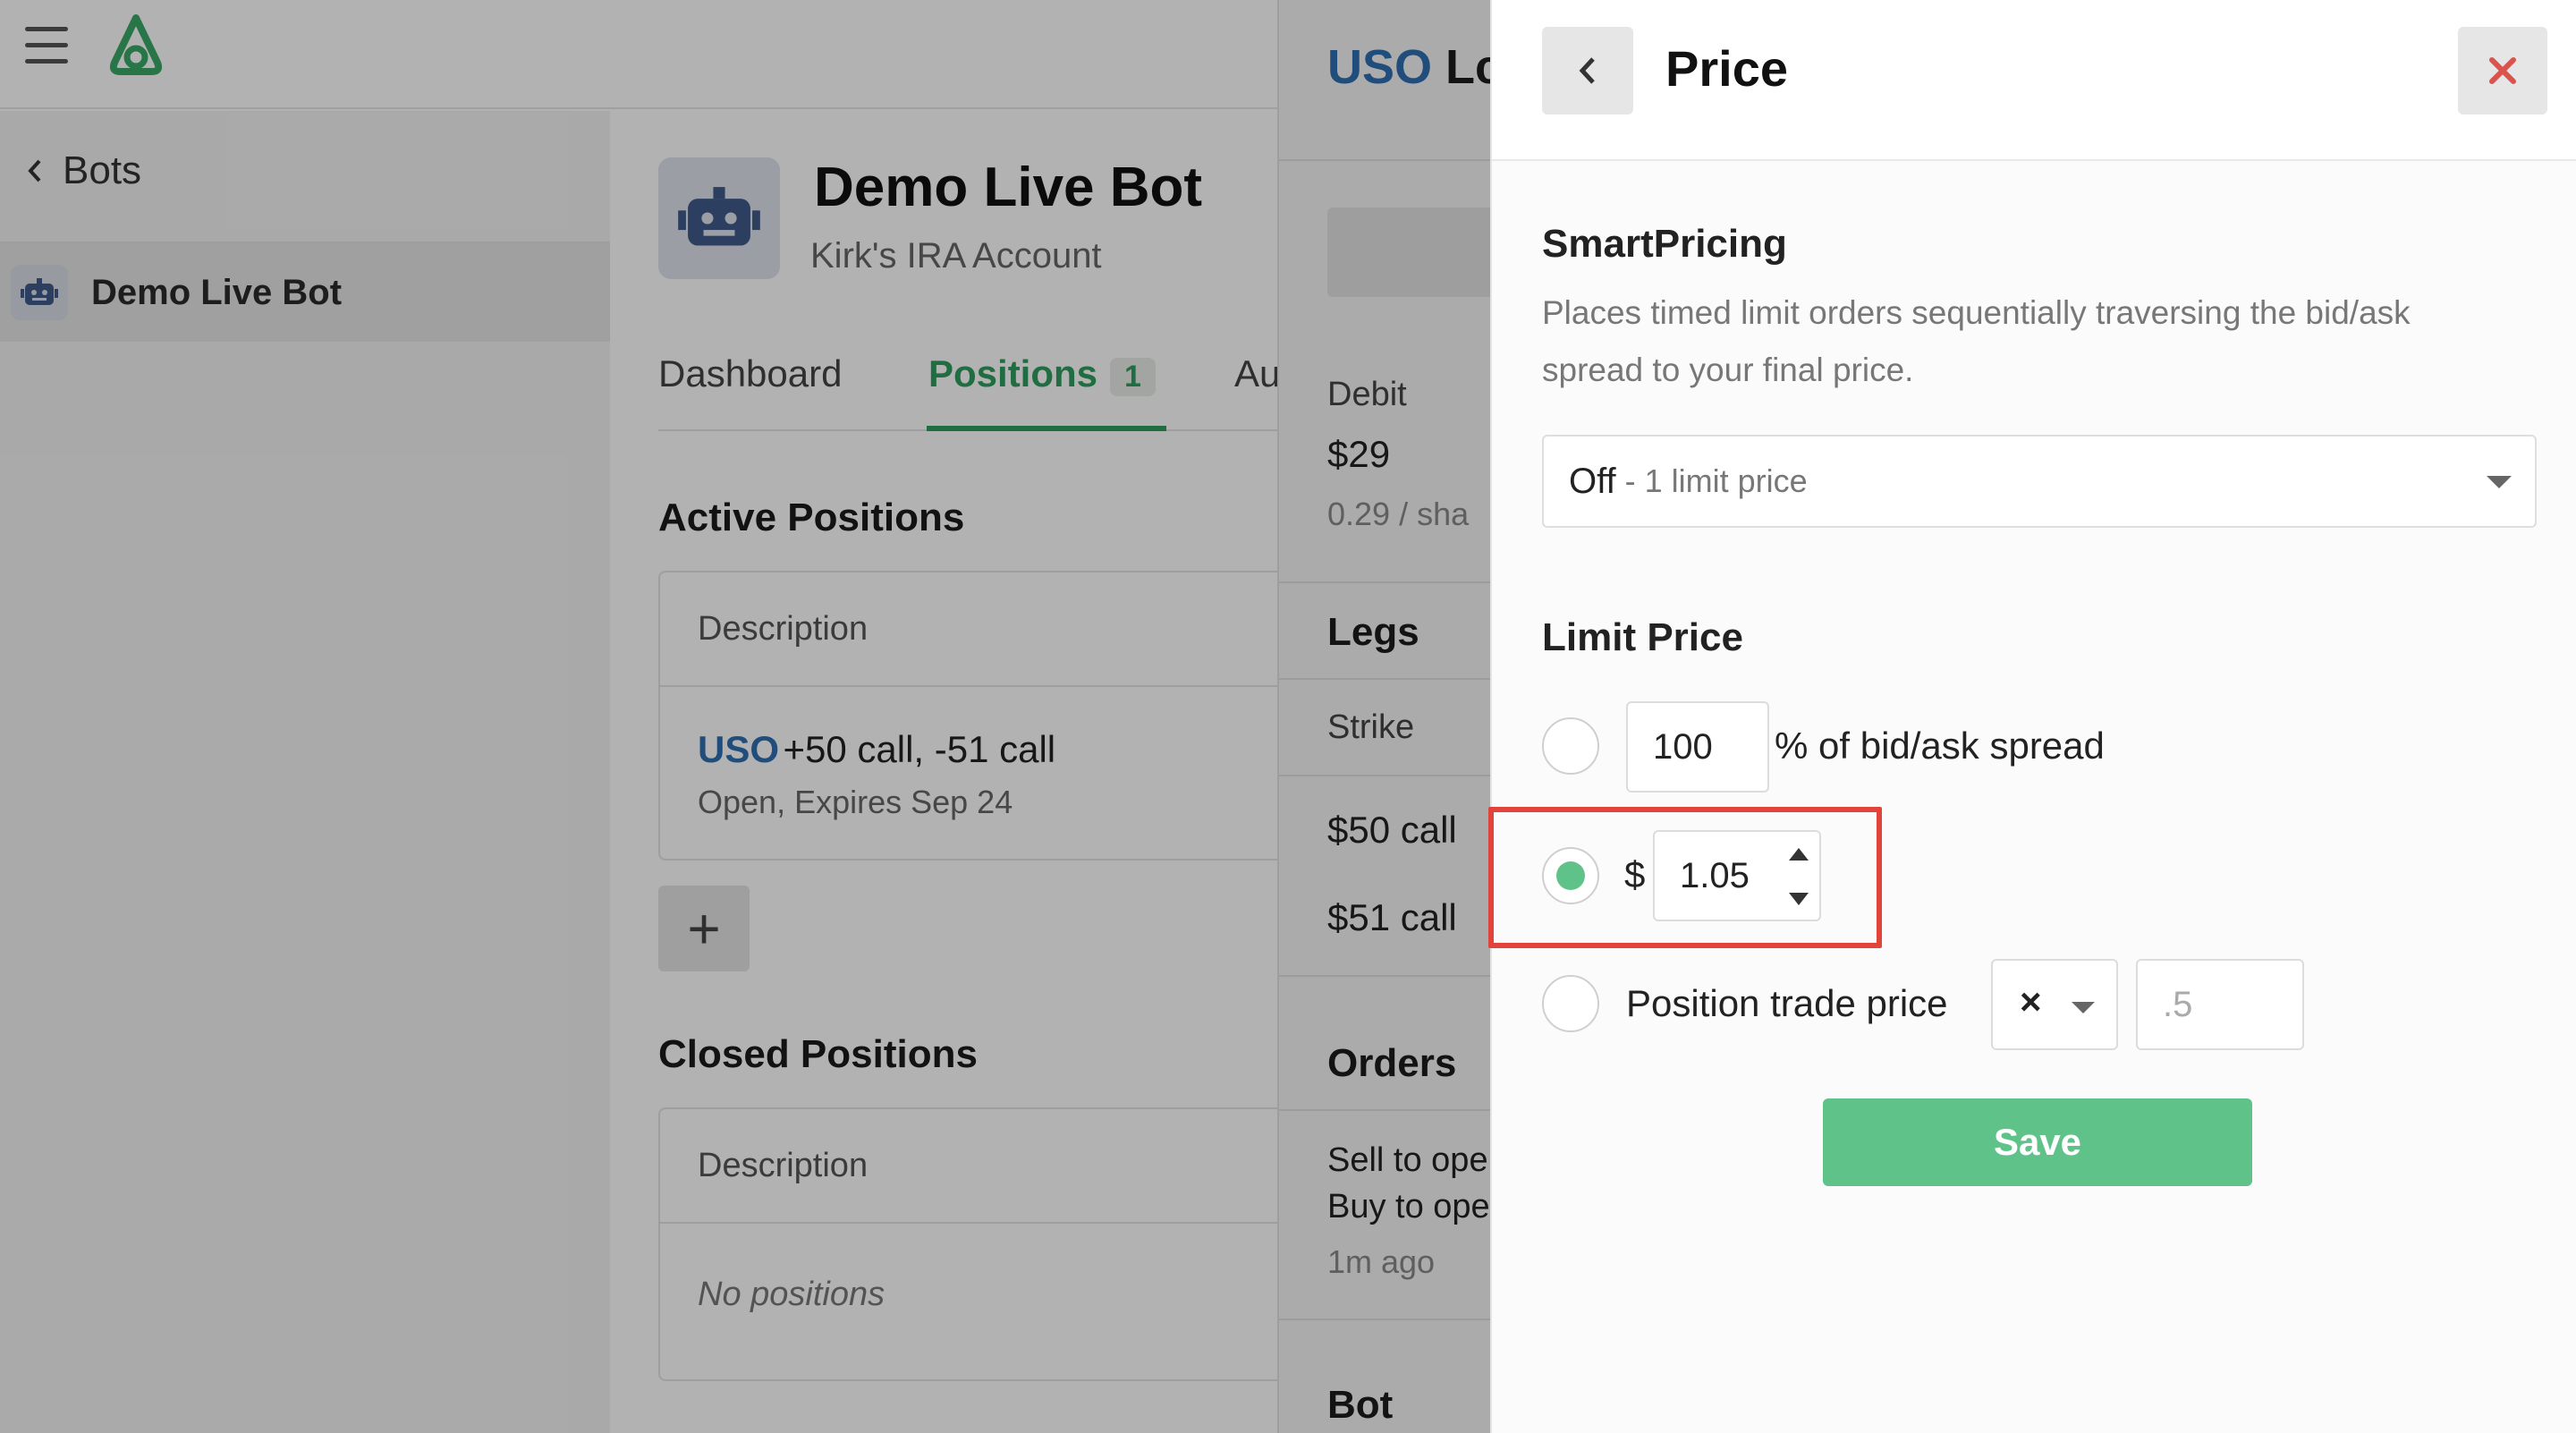 The width and height of the screenshot is (2576, 1433). Describe the element at coordinates (1716, 480) in the screenshot. I see `smartpricing-selected-sub: - 1 limit price` at that location.